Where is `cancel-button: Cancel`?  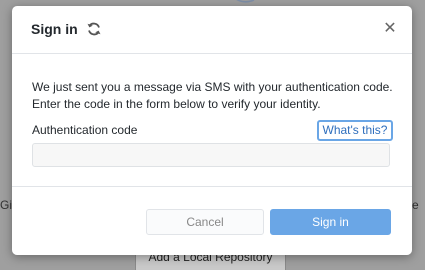 cancel-button: Cancel is located at coordinates (205, 222).